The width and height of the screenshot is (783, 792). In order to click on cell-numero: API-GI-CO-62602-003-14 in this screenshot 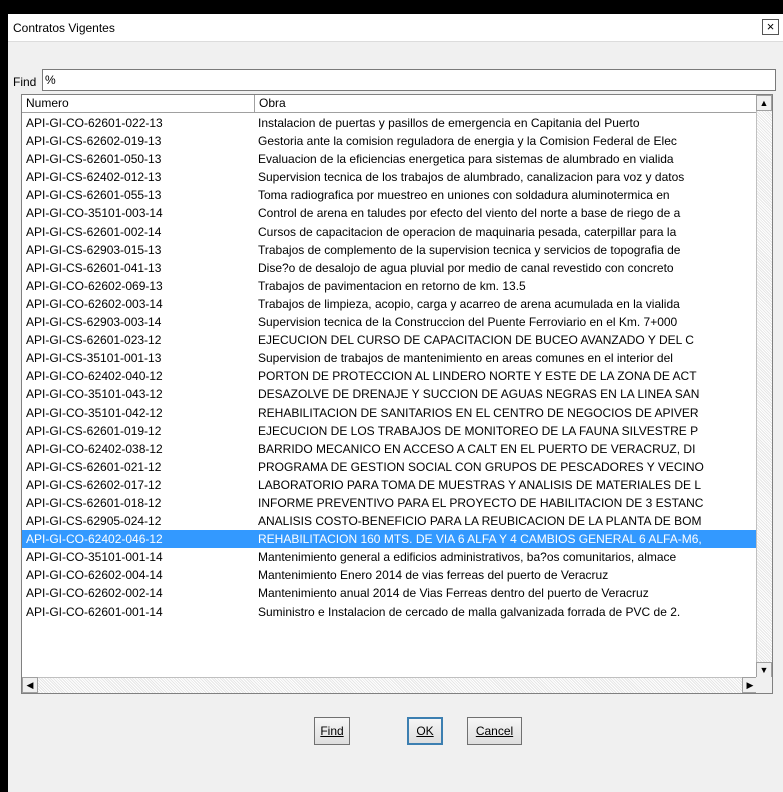, I will do `click(94, 303)`.